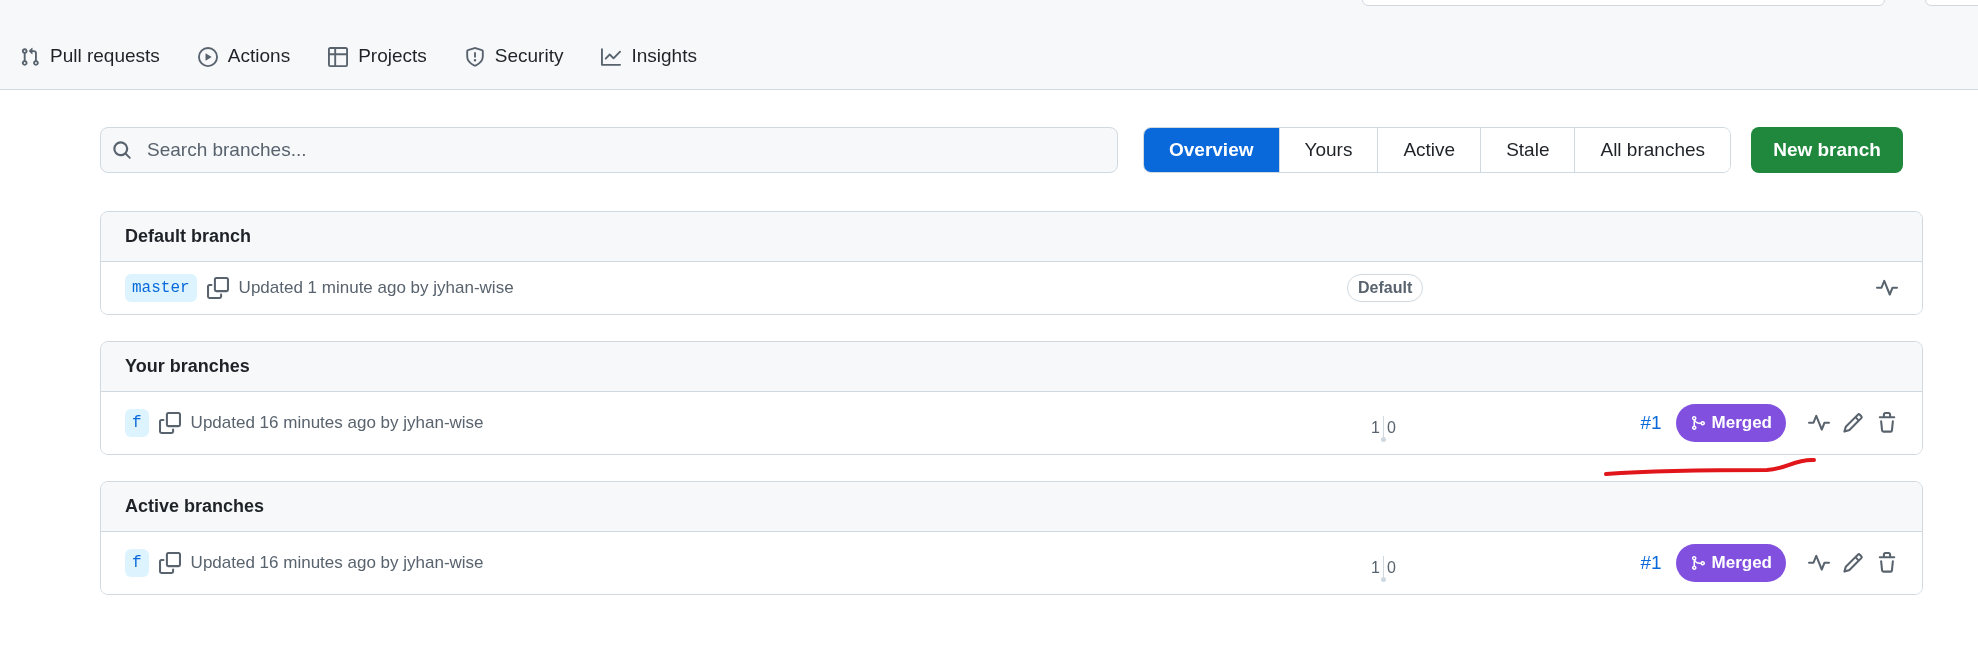 This screenshot has height=667, width=1978. Describe the element at coordinates (474, 56) in the screenshot. I see `shield-icon` at that location.